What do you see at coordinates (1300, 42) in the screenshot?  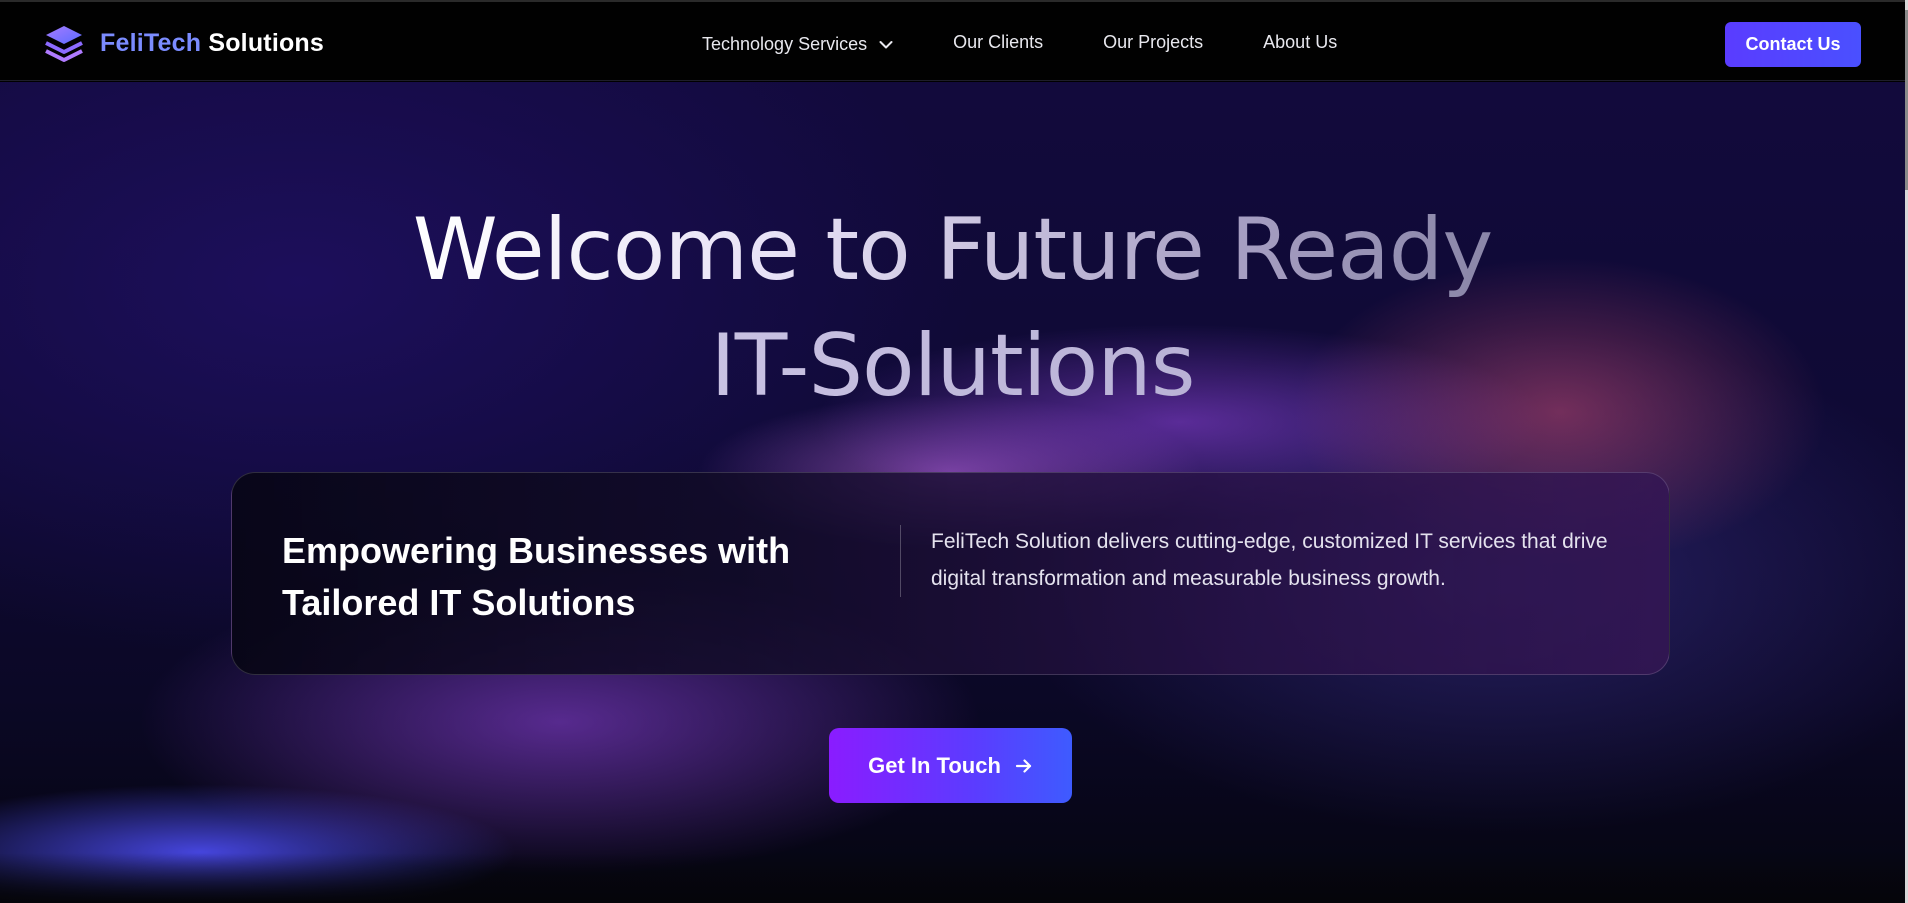 I see `nav-about-us: About Us` at bounding box center [1300, 42].